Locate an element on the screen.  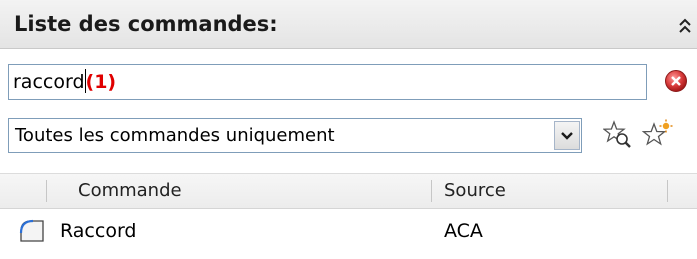
table-header: Commande Source is located at coordinates (348, 191).